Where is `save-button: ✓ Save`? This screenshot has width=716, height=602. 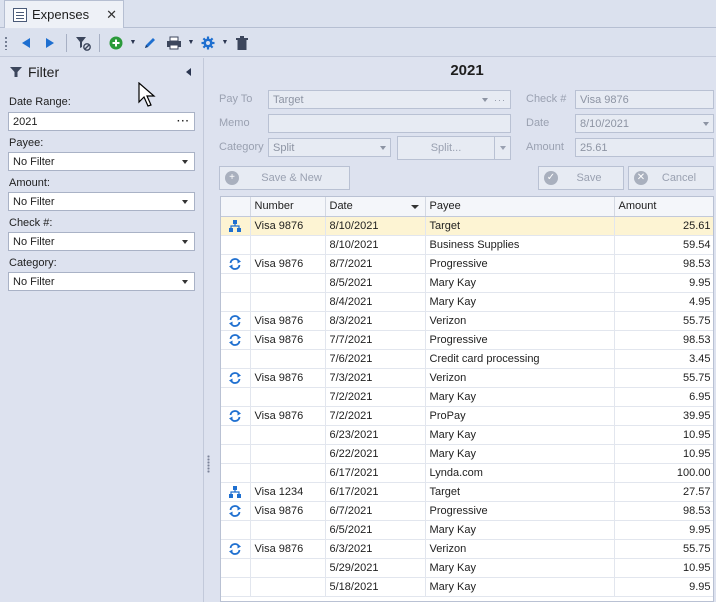 save-button: ✓ Save is located at coordinates (581, 178).